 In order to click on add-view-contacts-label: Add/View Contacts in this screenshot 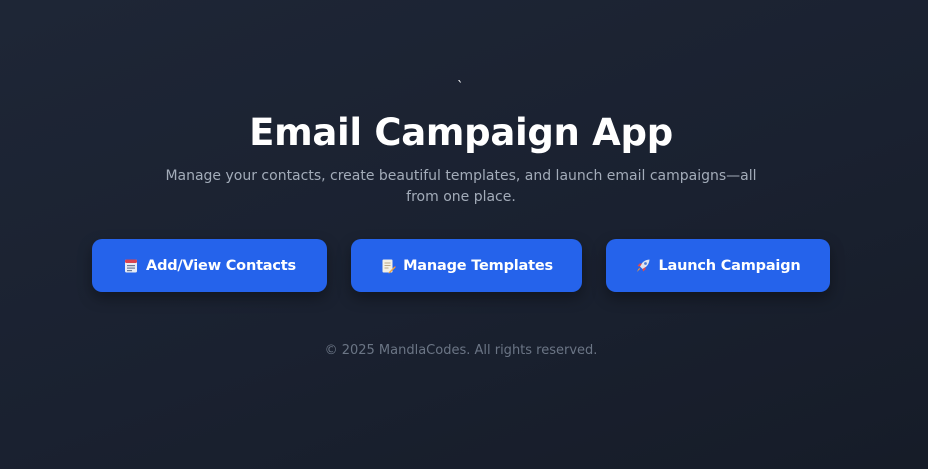, I will do `click(221, 265)`.